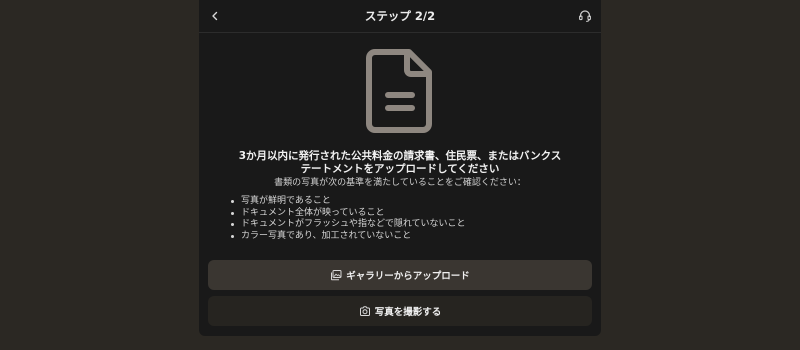  What do you see at coordinates (399, 91) in the screenshot?
I see `document-icon` at bounding box center [399, 91].